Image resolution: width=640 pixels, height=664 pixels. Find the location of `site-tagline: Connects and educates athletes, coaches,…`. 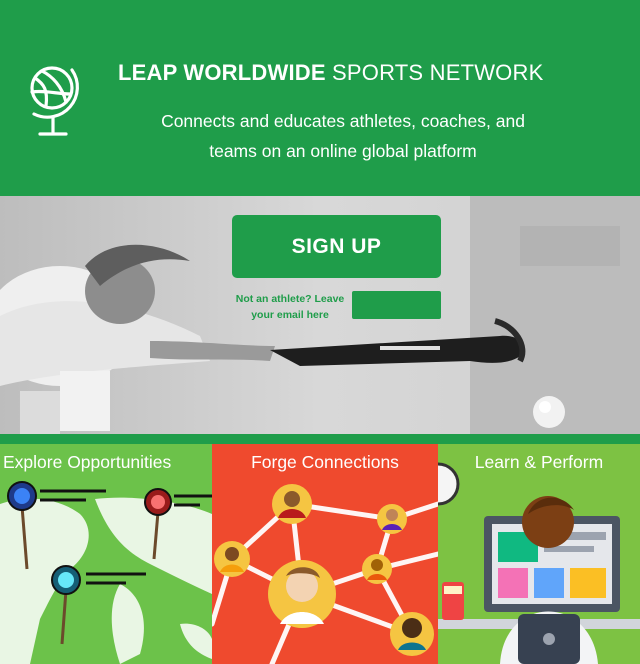

site-tagline: Connects and educates athletes, coaches,… is located at coordinates (343, 136).